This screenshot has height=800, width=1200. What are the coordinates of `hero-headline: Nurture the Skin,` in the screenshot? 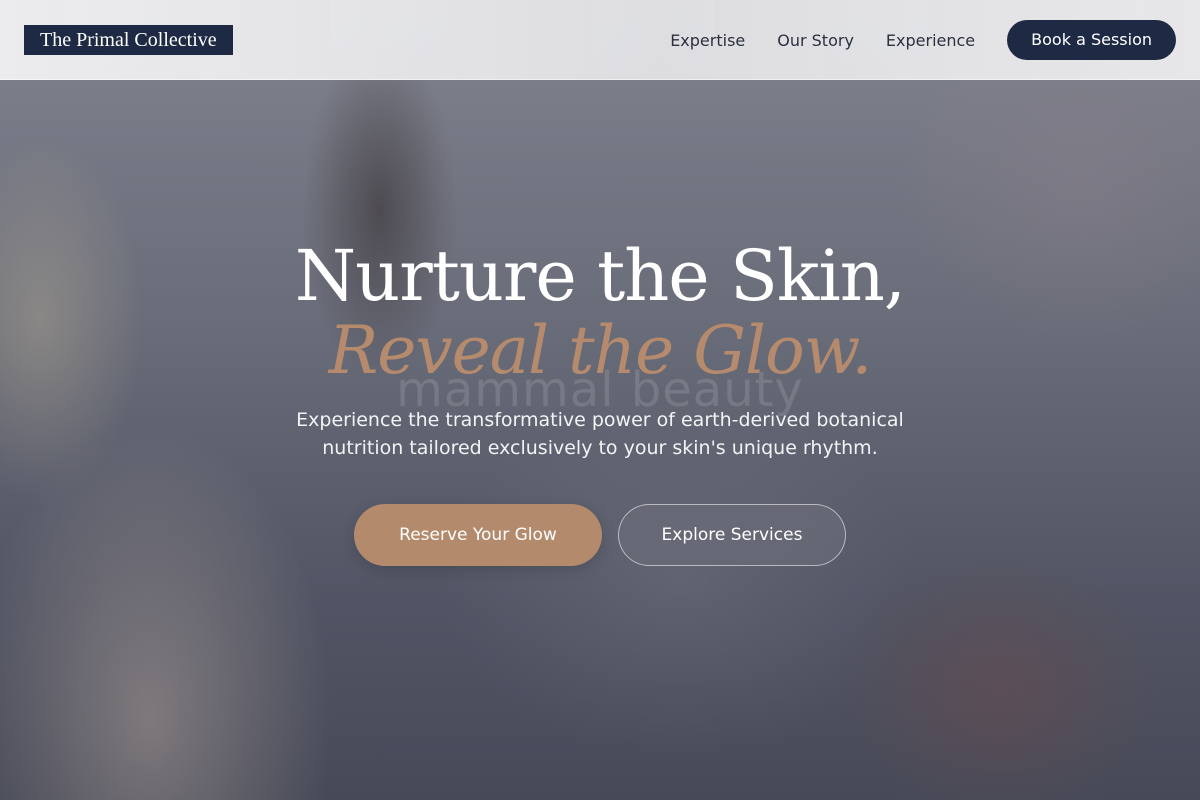 It's located at (600, 276).